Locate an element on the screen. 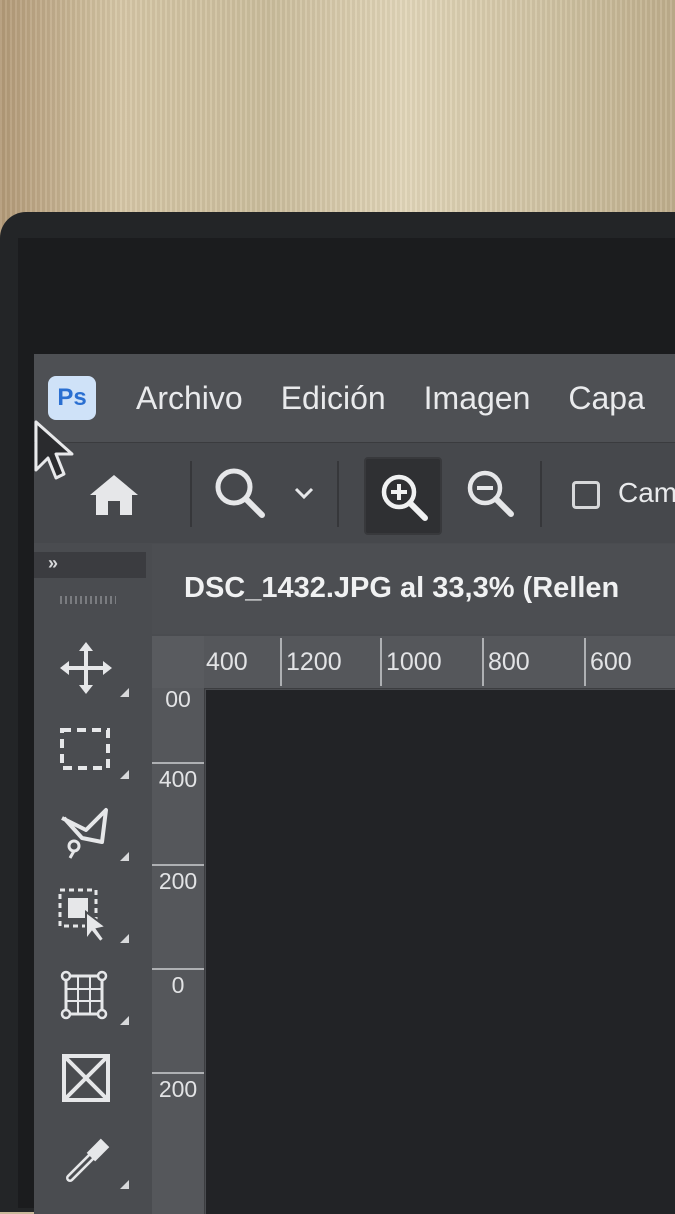  tools-collapse-label: » is located at coordinates (53, 563).